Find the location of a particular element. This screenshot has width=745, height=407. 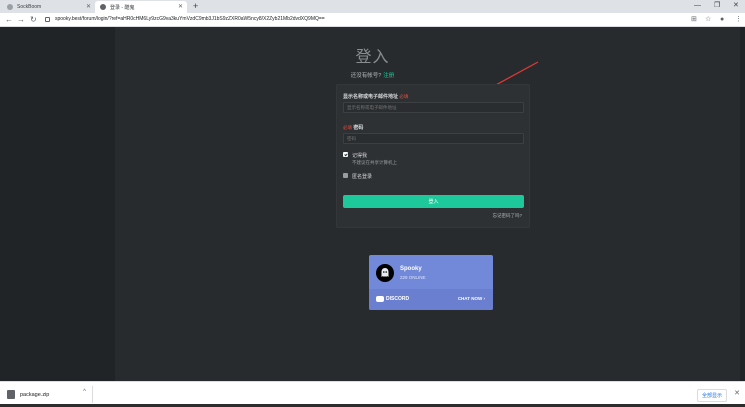

show-all-button: 全部显示 is located at coordinates (711, 395).